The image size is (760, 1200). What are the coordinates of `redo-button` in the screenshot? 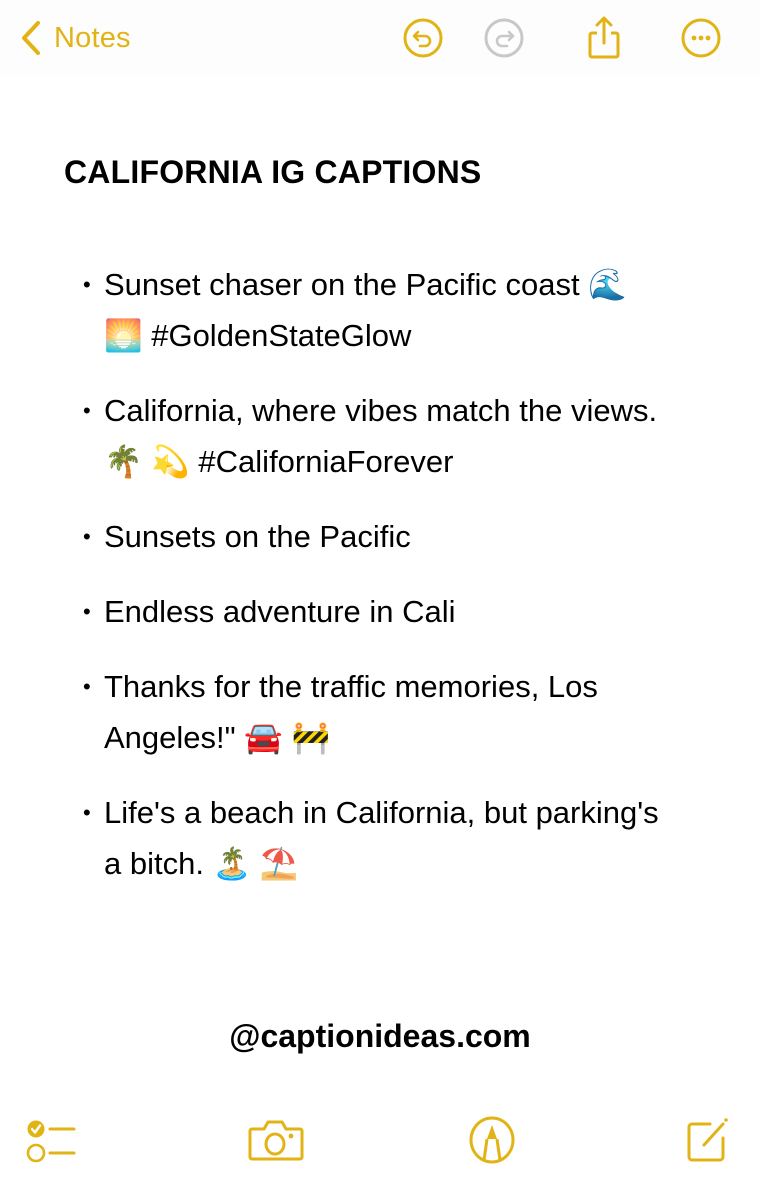 It's located at (504, 38).